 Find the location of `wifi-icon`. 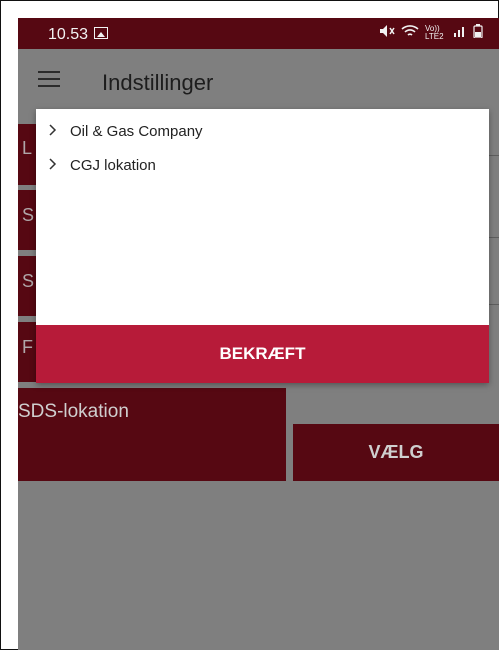

wifi-icon is located at coordinates (410, 32).